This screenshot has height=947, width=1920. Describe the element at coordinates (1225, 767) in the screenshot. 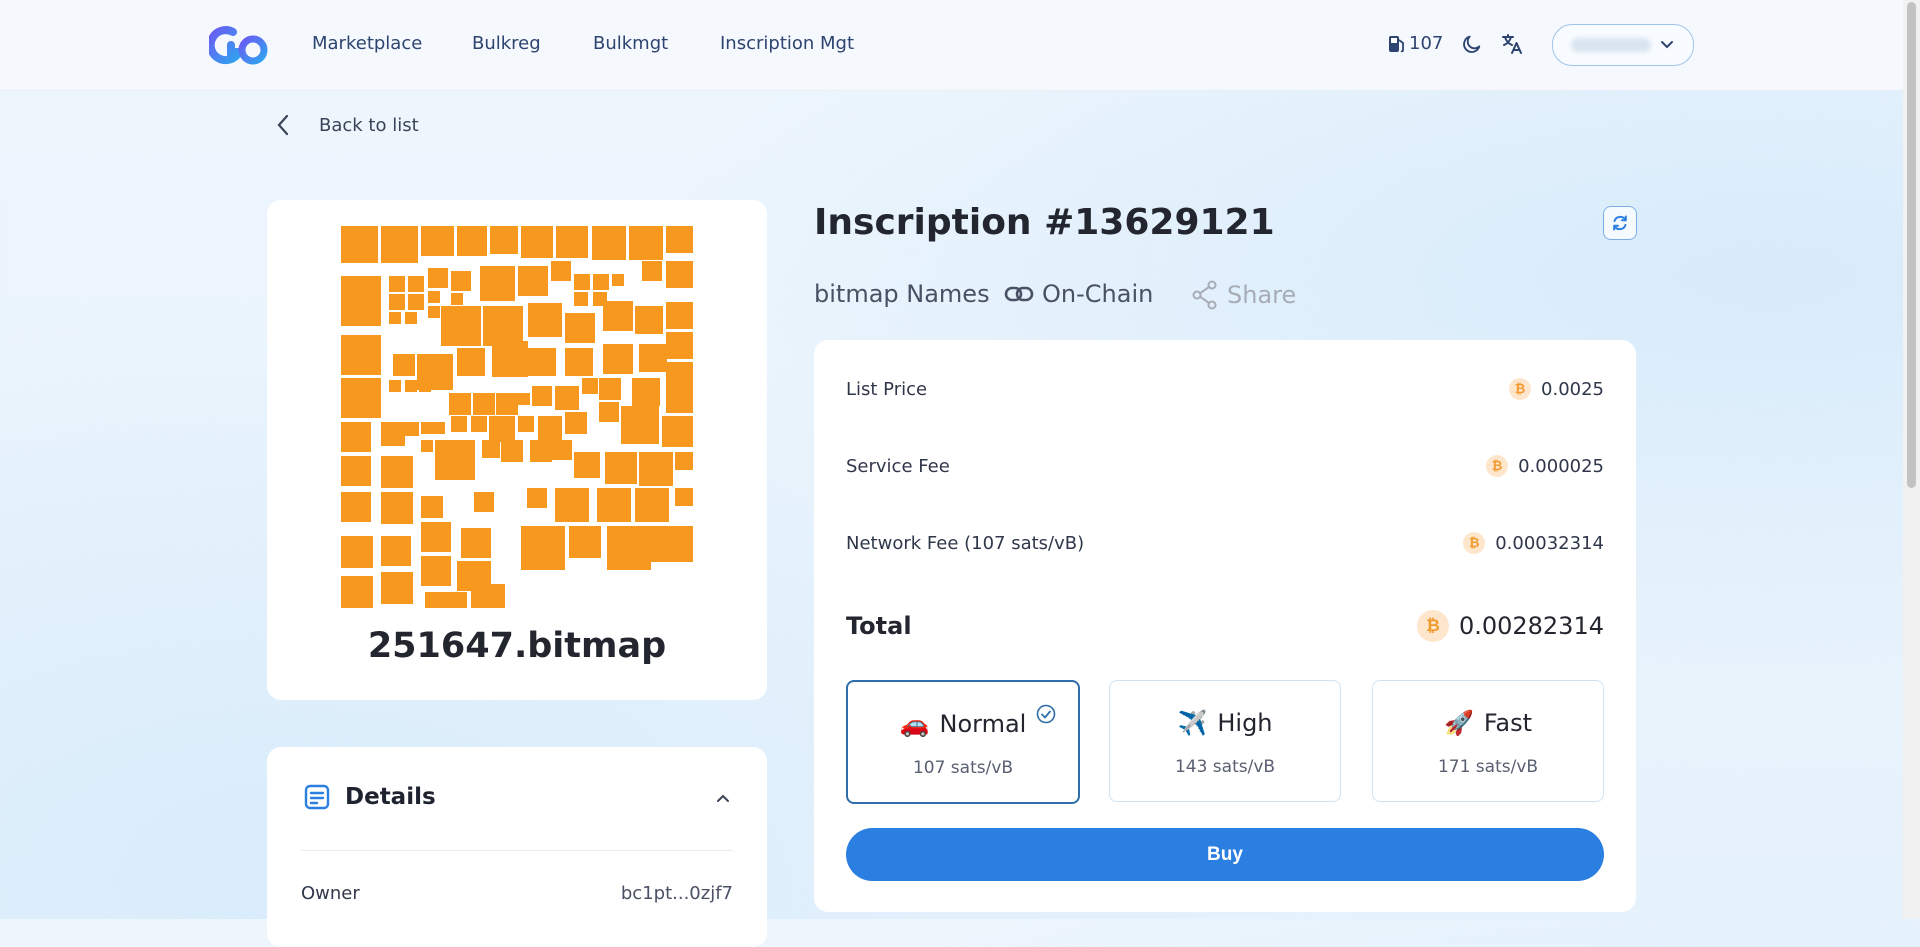

I see `fee-option-rate: 143 sats/vB` at that location.